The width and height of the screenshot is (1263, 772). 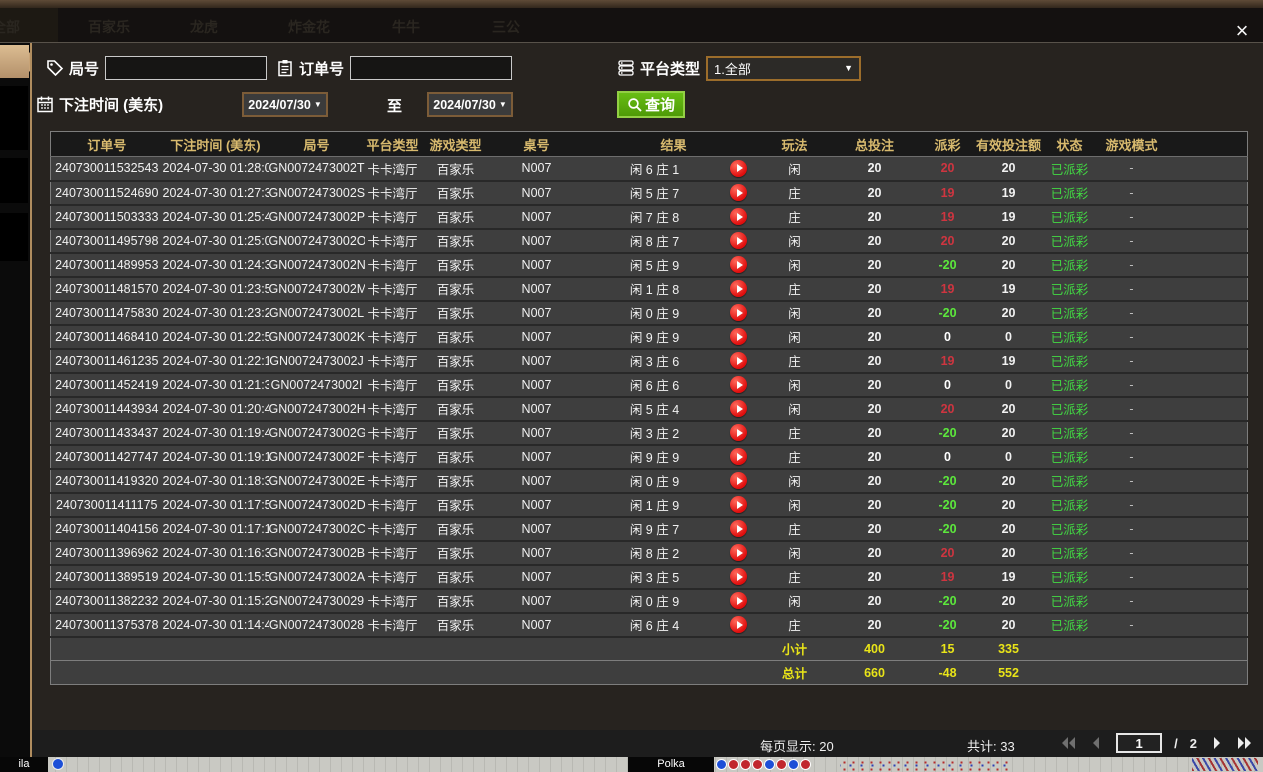 What do you see at coordinates (659, 105) in the screenshot?
I see `query-button-label: 查询` at bounding box center [659, 105].